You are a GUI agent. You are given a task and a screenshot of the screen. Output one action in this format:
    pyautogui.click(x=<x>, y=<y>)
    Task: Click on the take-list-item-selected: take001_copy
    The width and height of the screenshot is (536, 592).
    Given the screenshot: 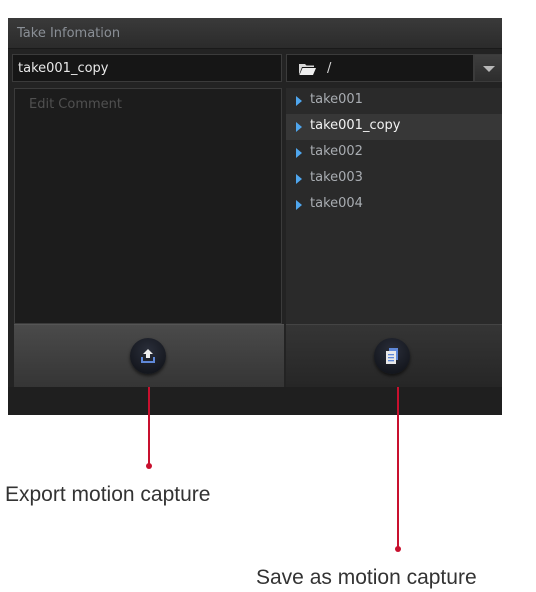 What is the action you would take?
    pyautogui.click(x=394, y=127)
    